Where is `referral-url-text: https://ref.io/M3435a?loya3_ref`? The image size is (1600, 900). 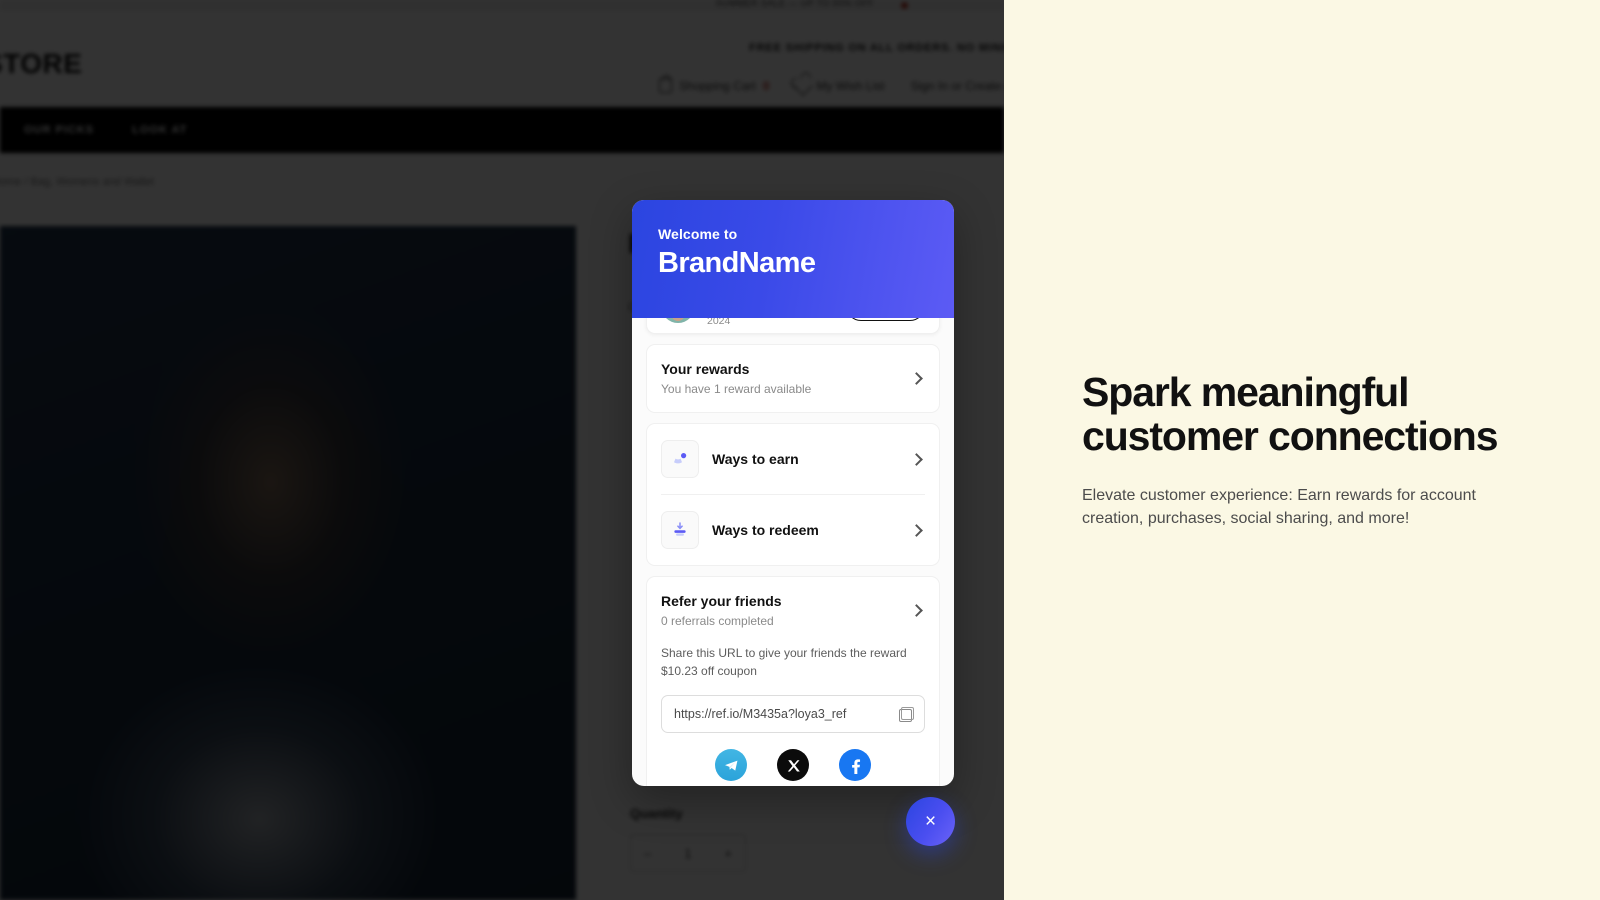 referral-url-text: https://ref.io/M3435a?loya3_ref is located at coordinates (760, 714).